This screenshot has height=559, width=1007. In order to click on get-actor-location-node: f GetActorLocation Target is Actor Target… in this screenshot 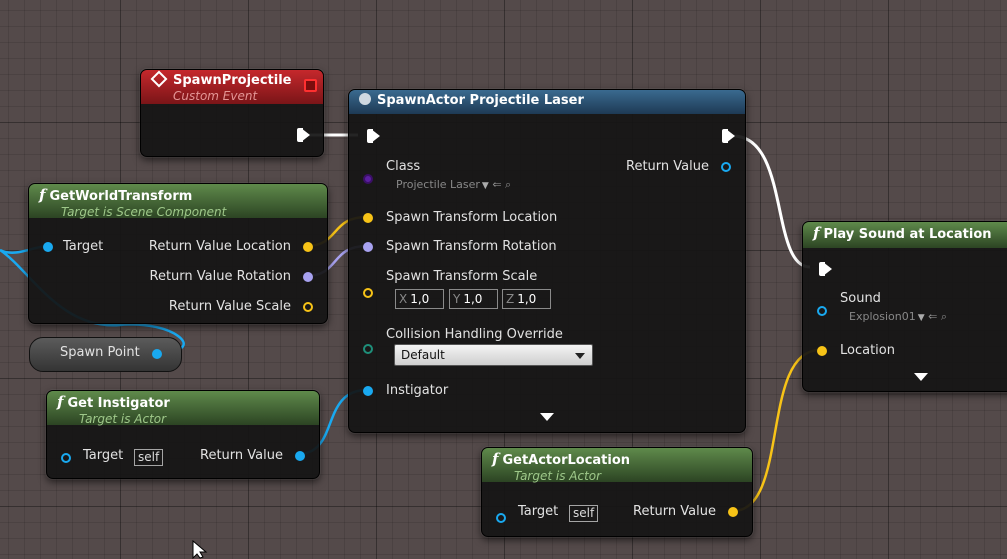, I will do `click(617, 492)`.